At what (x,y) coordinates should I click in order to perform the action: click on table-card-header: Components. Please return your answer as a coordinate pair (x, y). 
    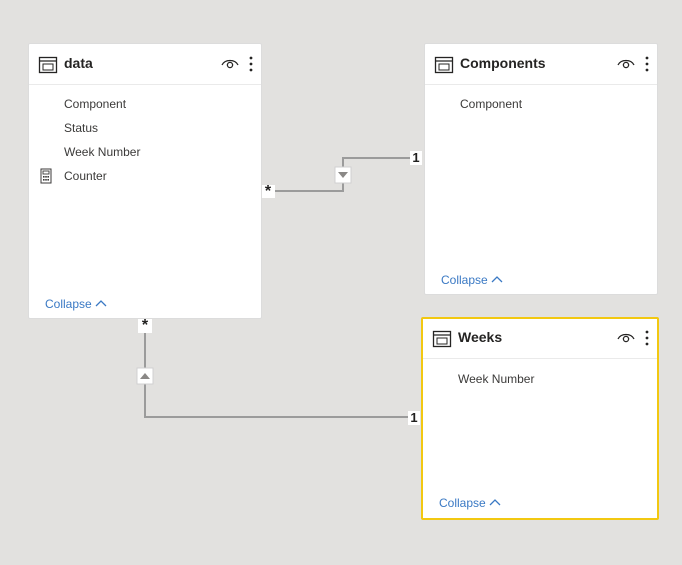
    Looking at the image, I should click on (541, 64).